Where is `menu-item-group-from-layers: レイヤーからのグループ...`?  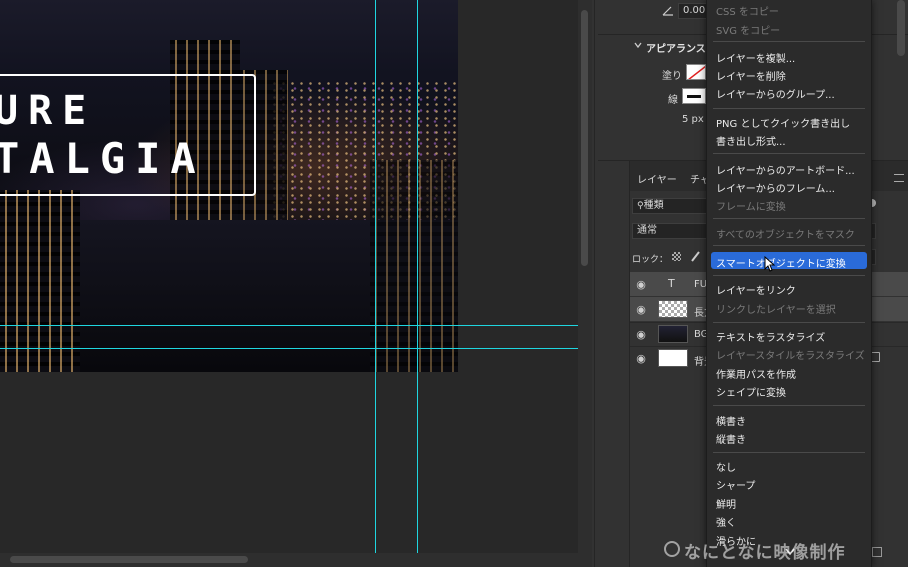 menu-item-group-from-layers: レイヤーからのグループ... is located at coordinates (775, 93).